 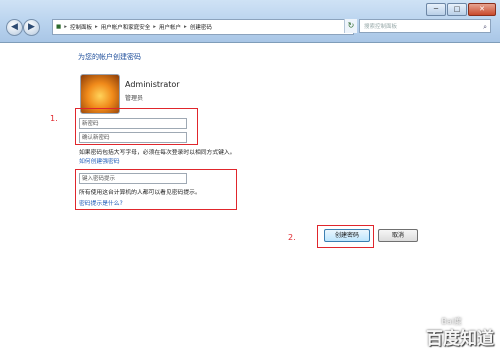 I want to click on breadcrumb-user-family-safety: 用户帐户和家庭安全, so click(x=126, y=27).